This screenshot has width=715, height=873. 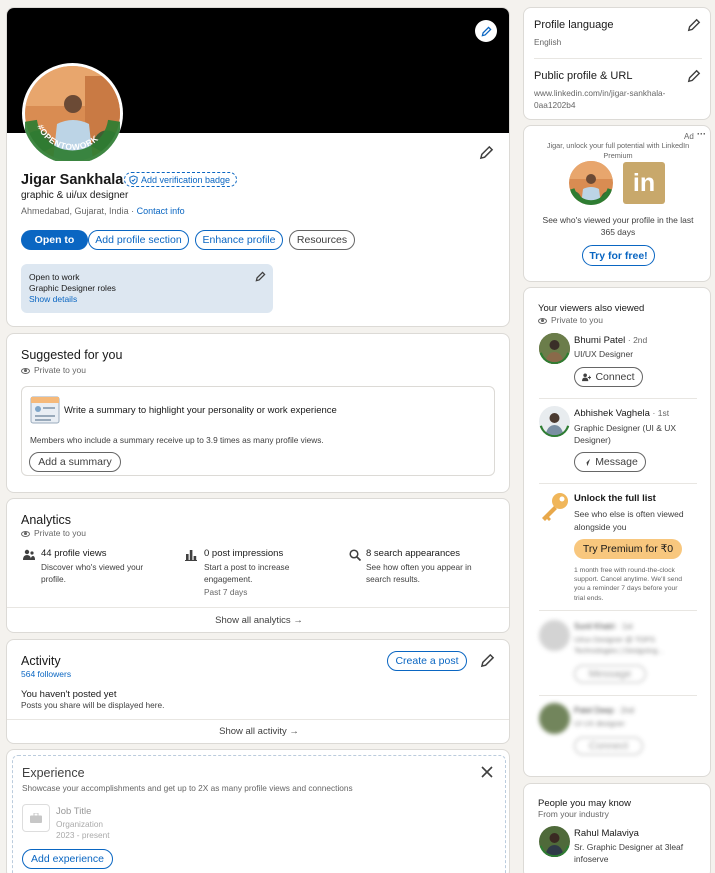 I want to click on verification-badge-button: Add verification badge, so click(x=181, y=179).